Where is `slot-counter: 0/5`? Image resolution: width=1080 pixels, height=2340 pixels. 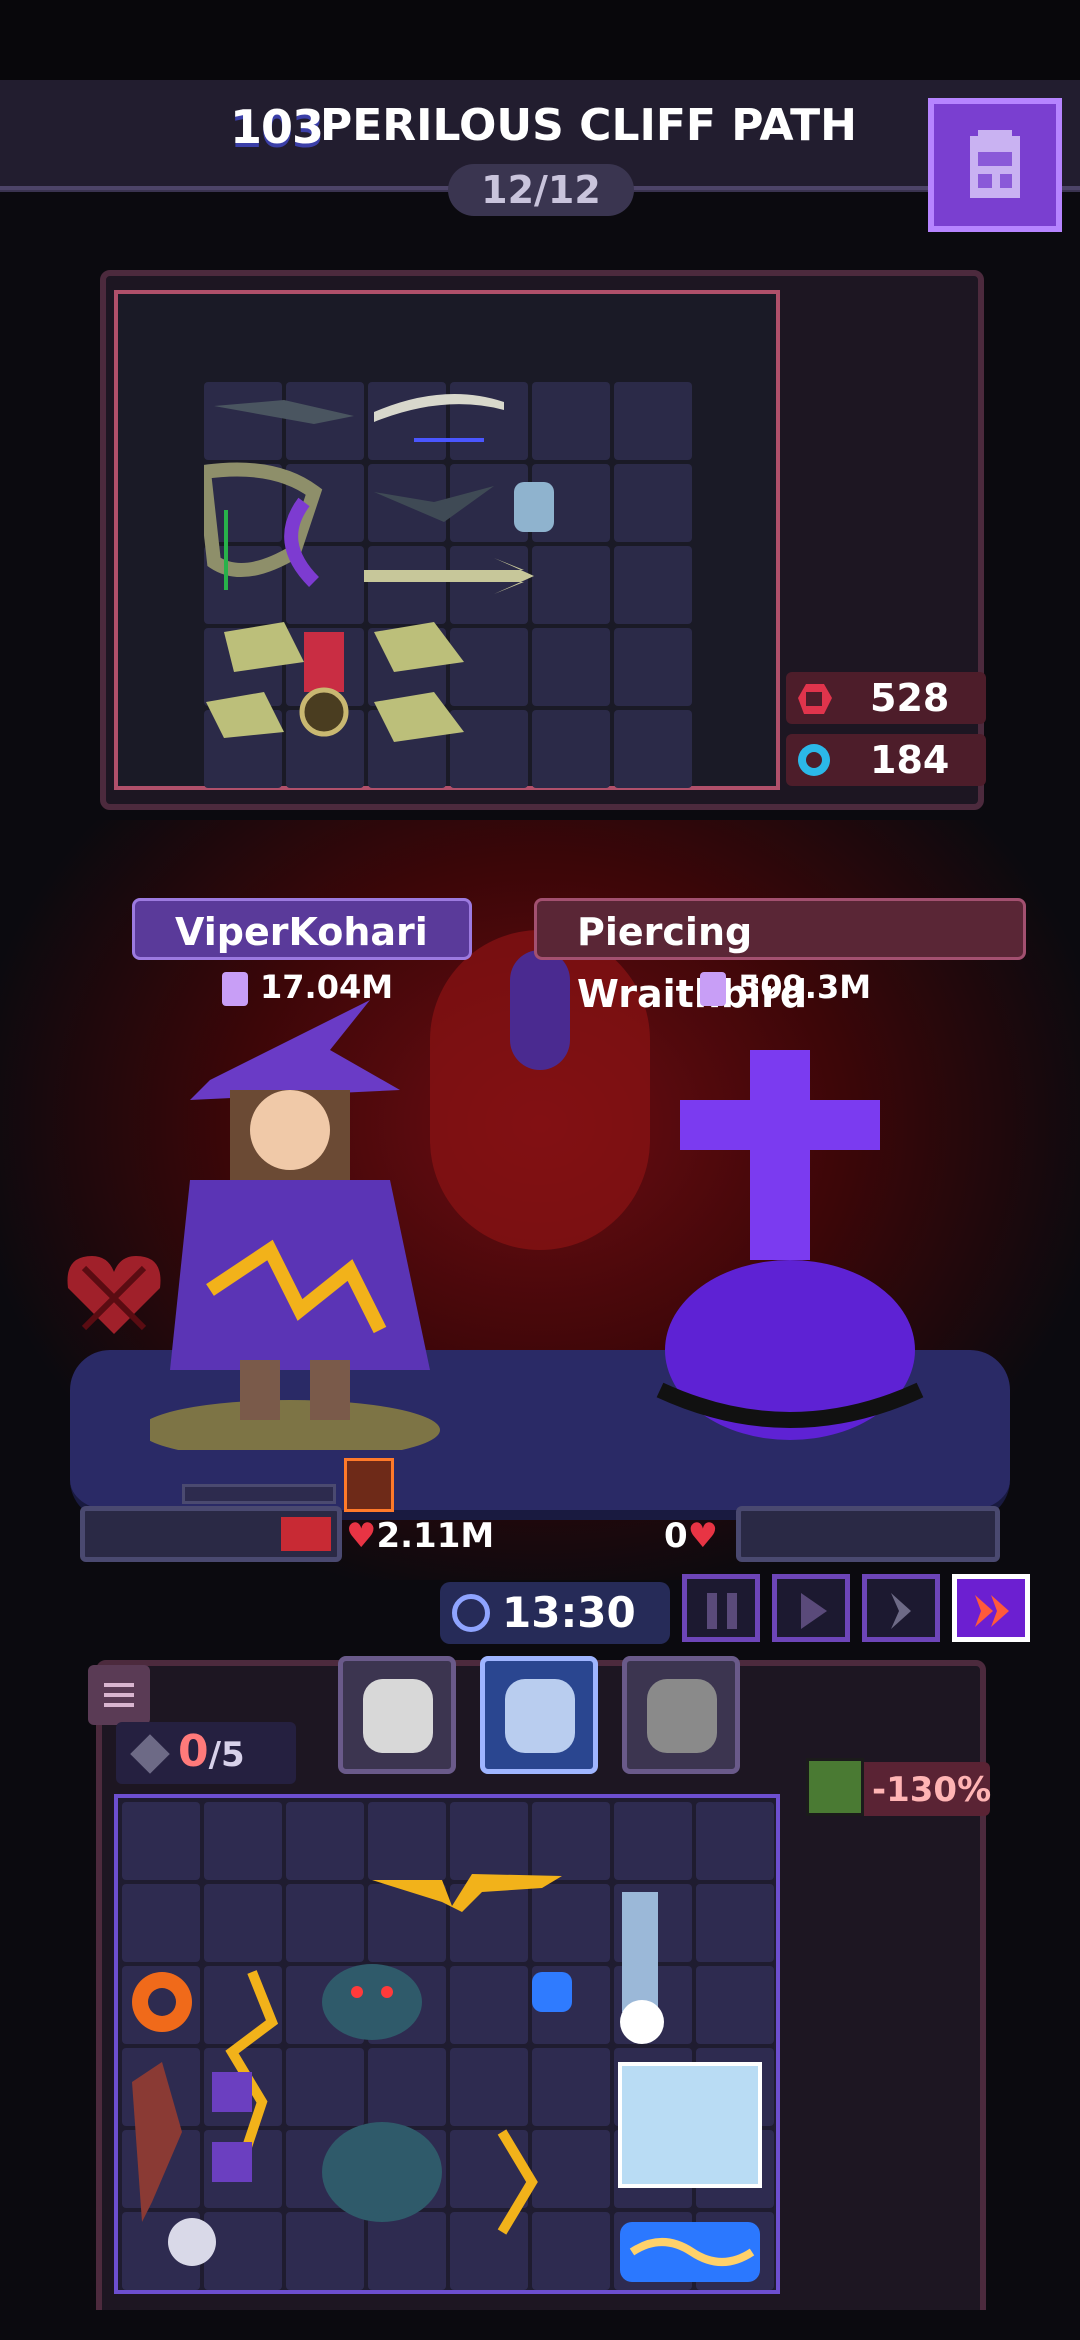 slot-counter: 0/5 is located at coordinates (206, 1753).